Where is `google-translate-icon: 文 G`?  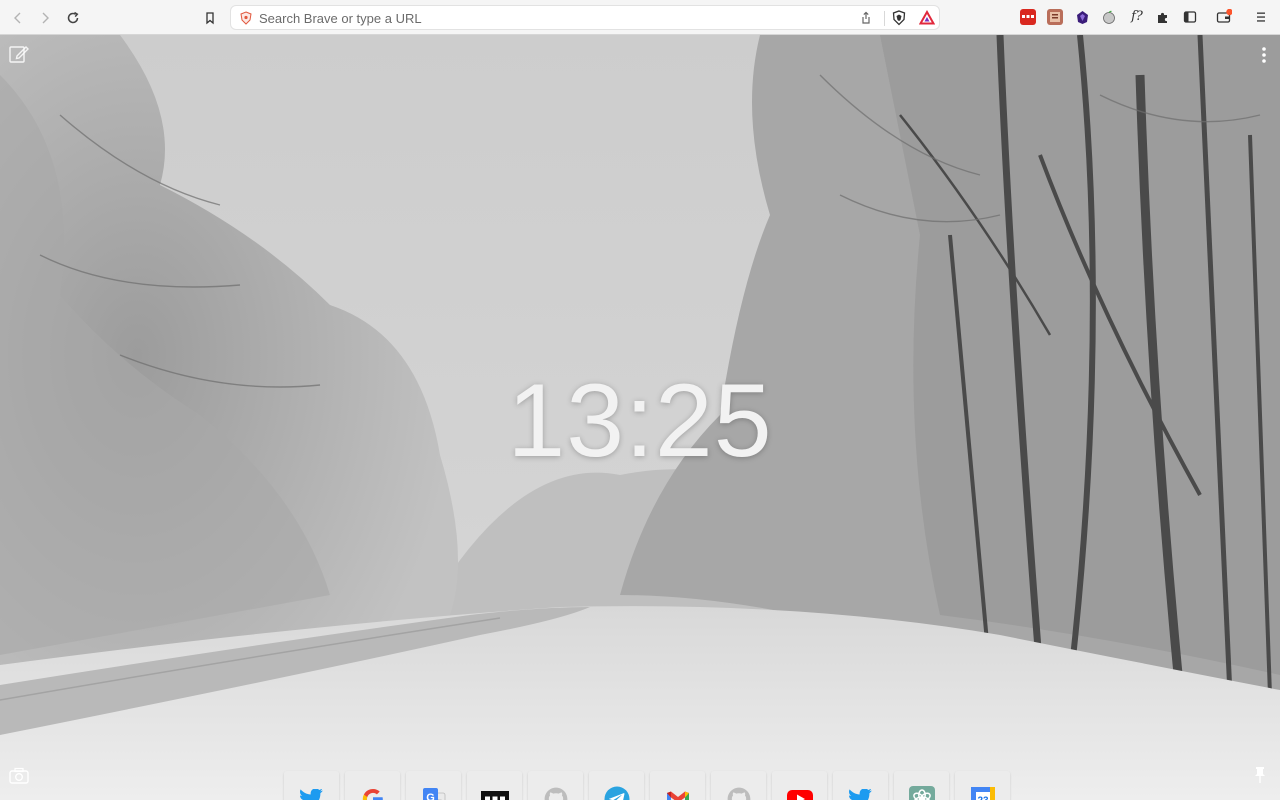
google-translate-icon: 文 G is located at coordinates (433, 794).